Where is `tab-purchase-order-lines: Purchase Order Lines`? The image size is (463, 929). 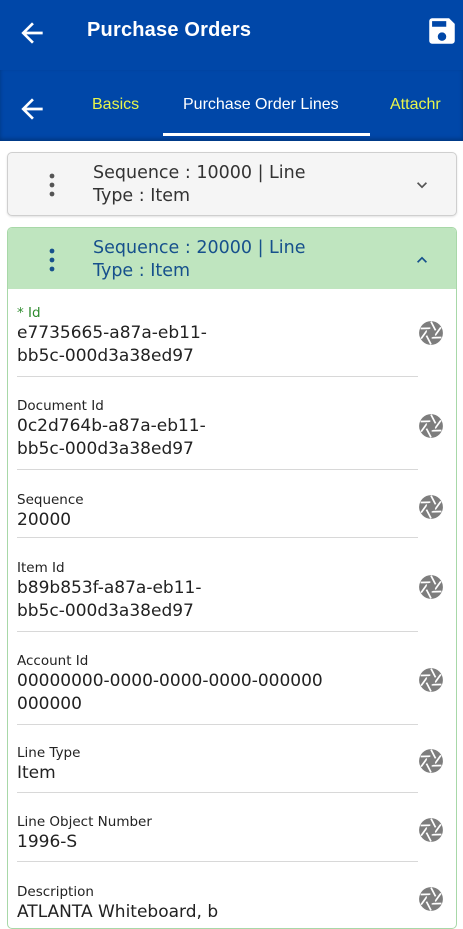
tab-purchase-order-lines: Purchase Order Lines is located at coordinates (261, 105).